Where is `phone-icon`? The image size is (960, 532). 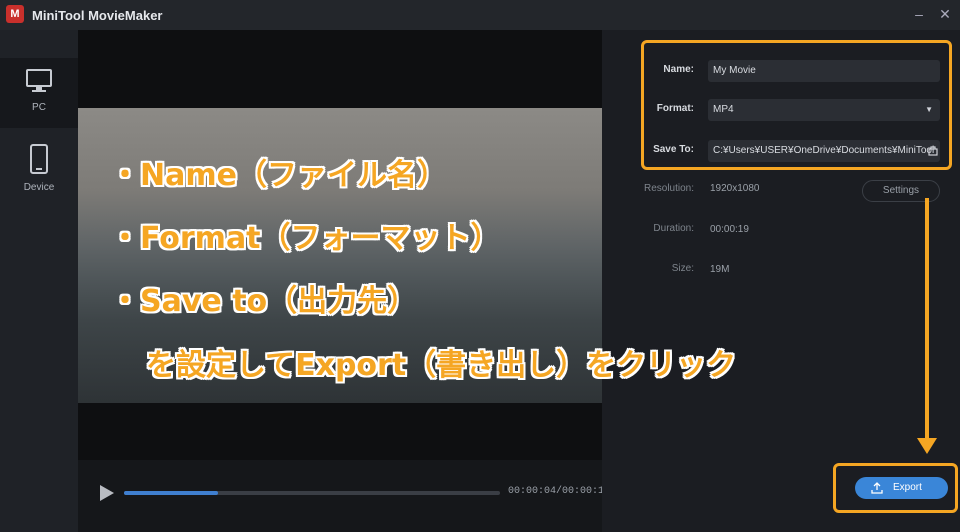
phone-icon is located at coordinates (39, 159).